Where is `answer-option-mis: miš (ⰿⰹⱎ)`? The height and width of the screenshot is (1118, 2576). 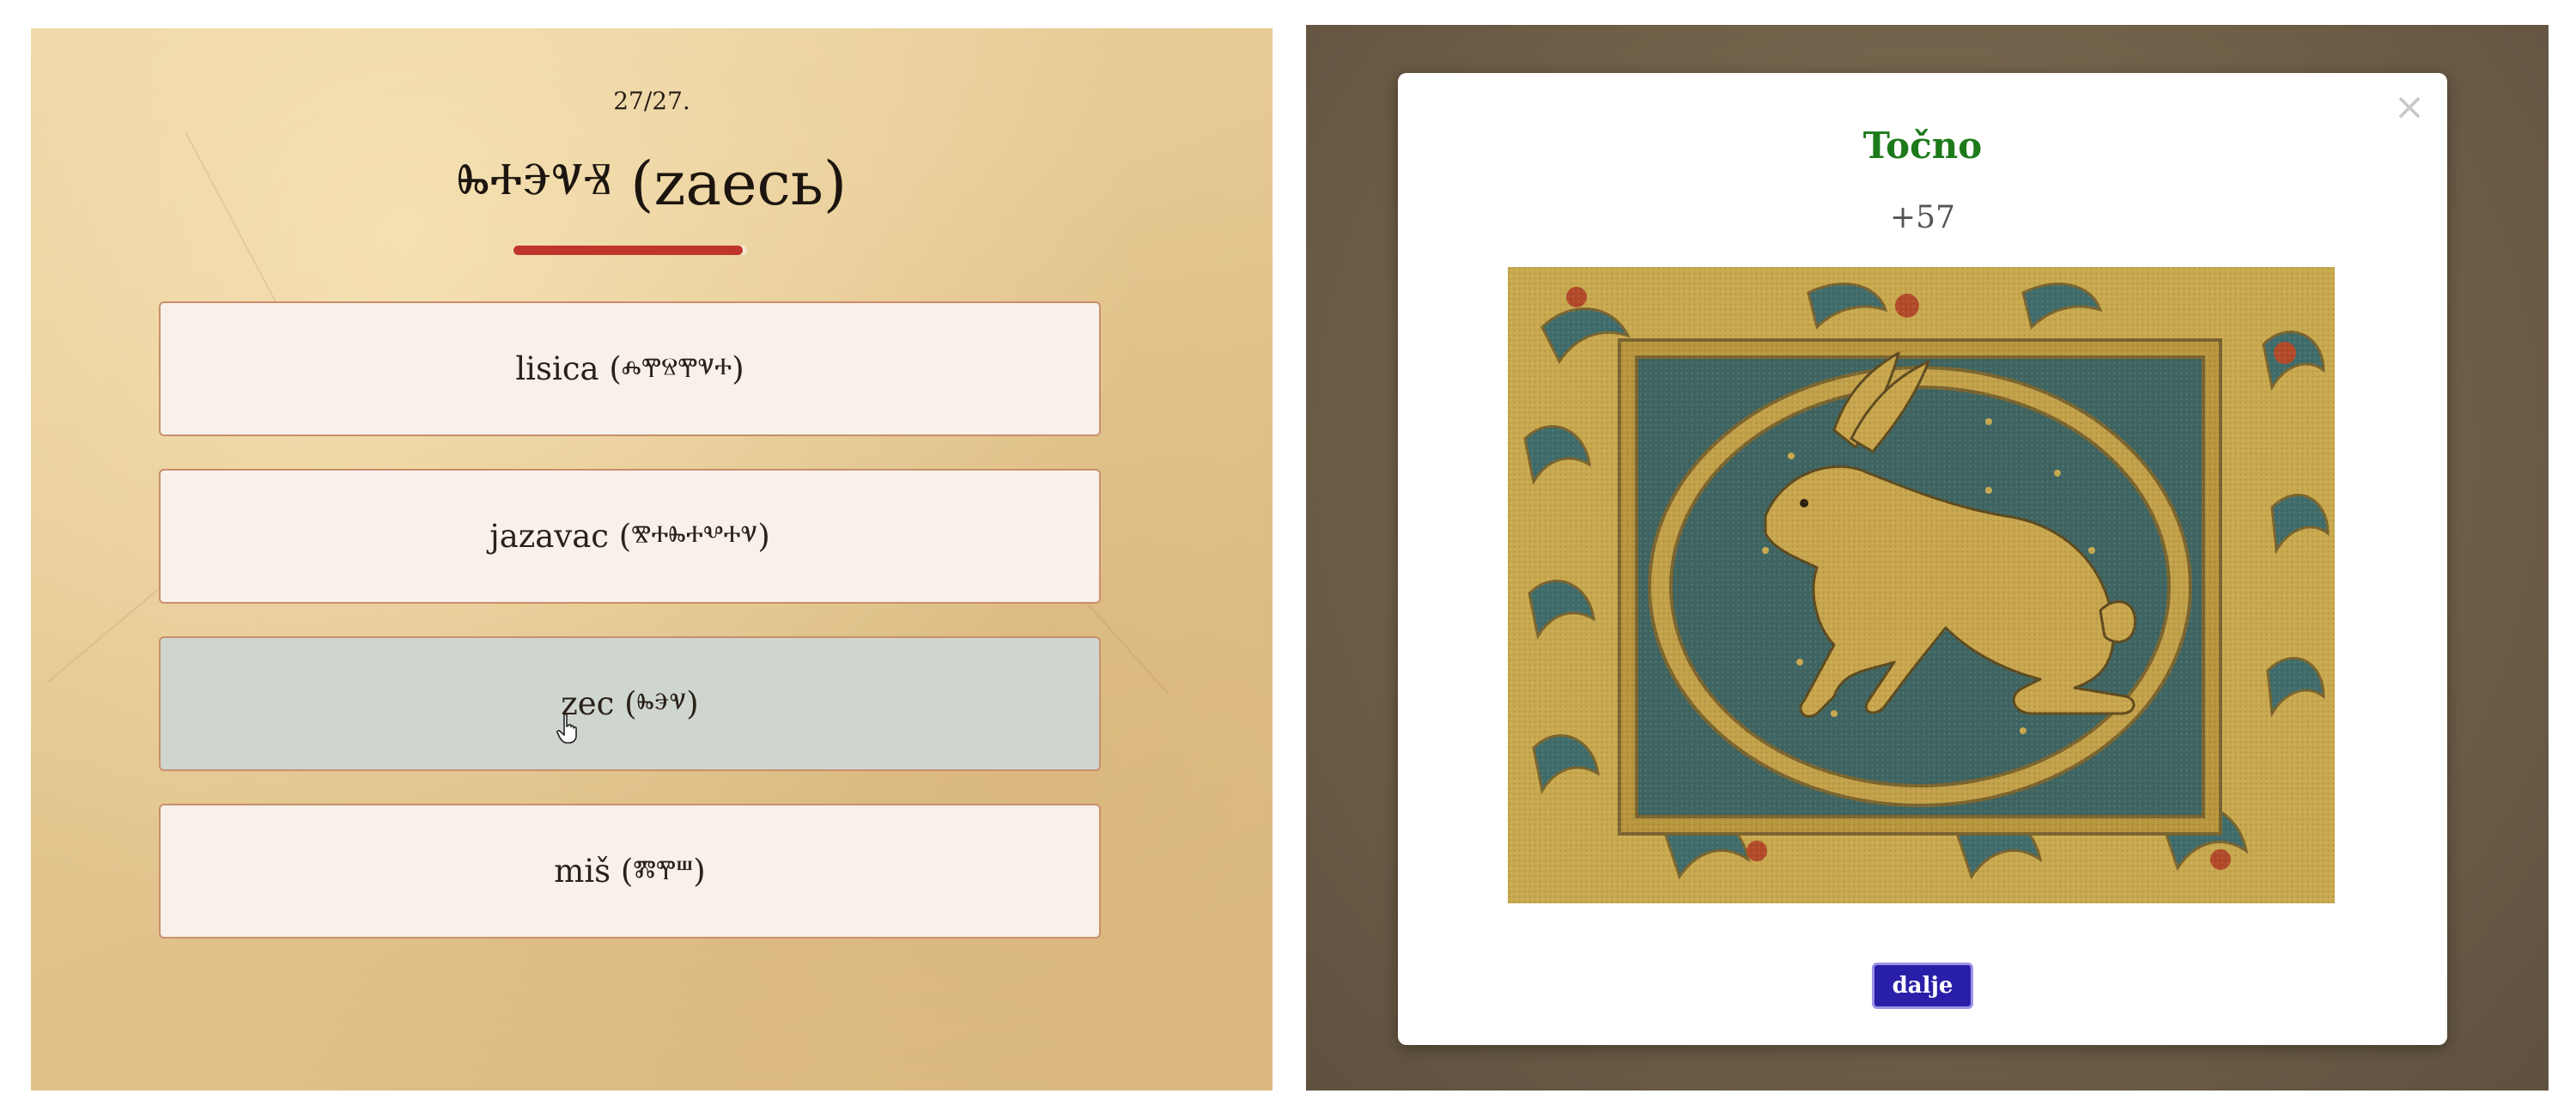
answer-option-mis: miš (ⰿⰹⱎ) is located at coordinates (630, 871).